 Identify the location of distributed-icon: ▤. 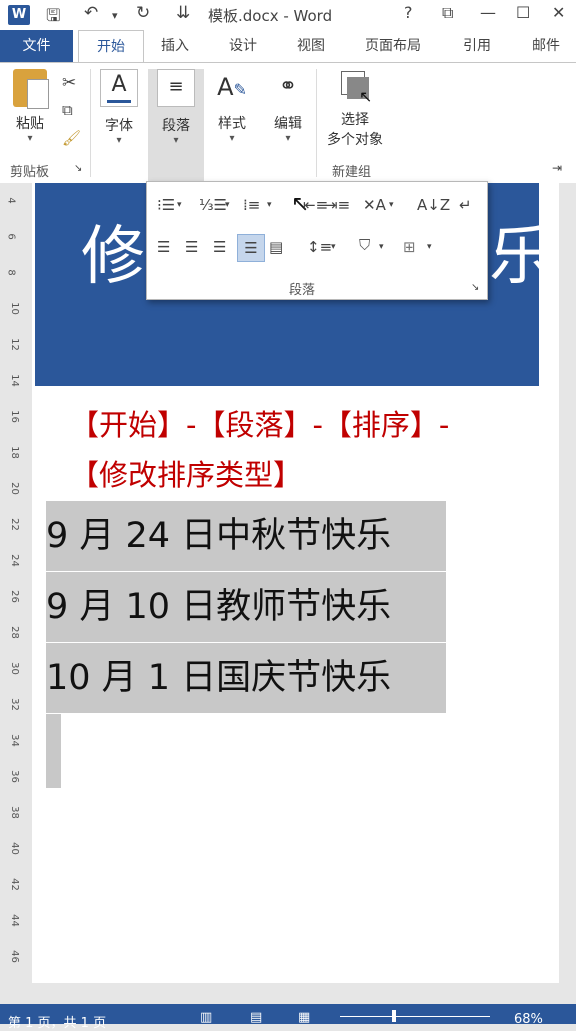
(276, 247).